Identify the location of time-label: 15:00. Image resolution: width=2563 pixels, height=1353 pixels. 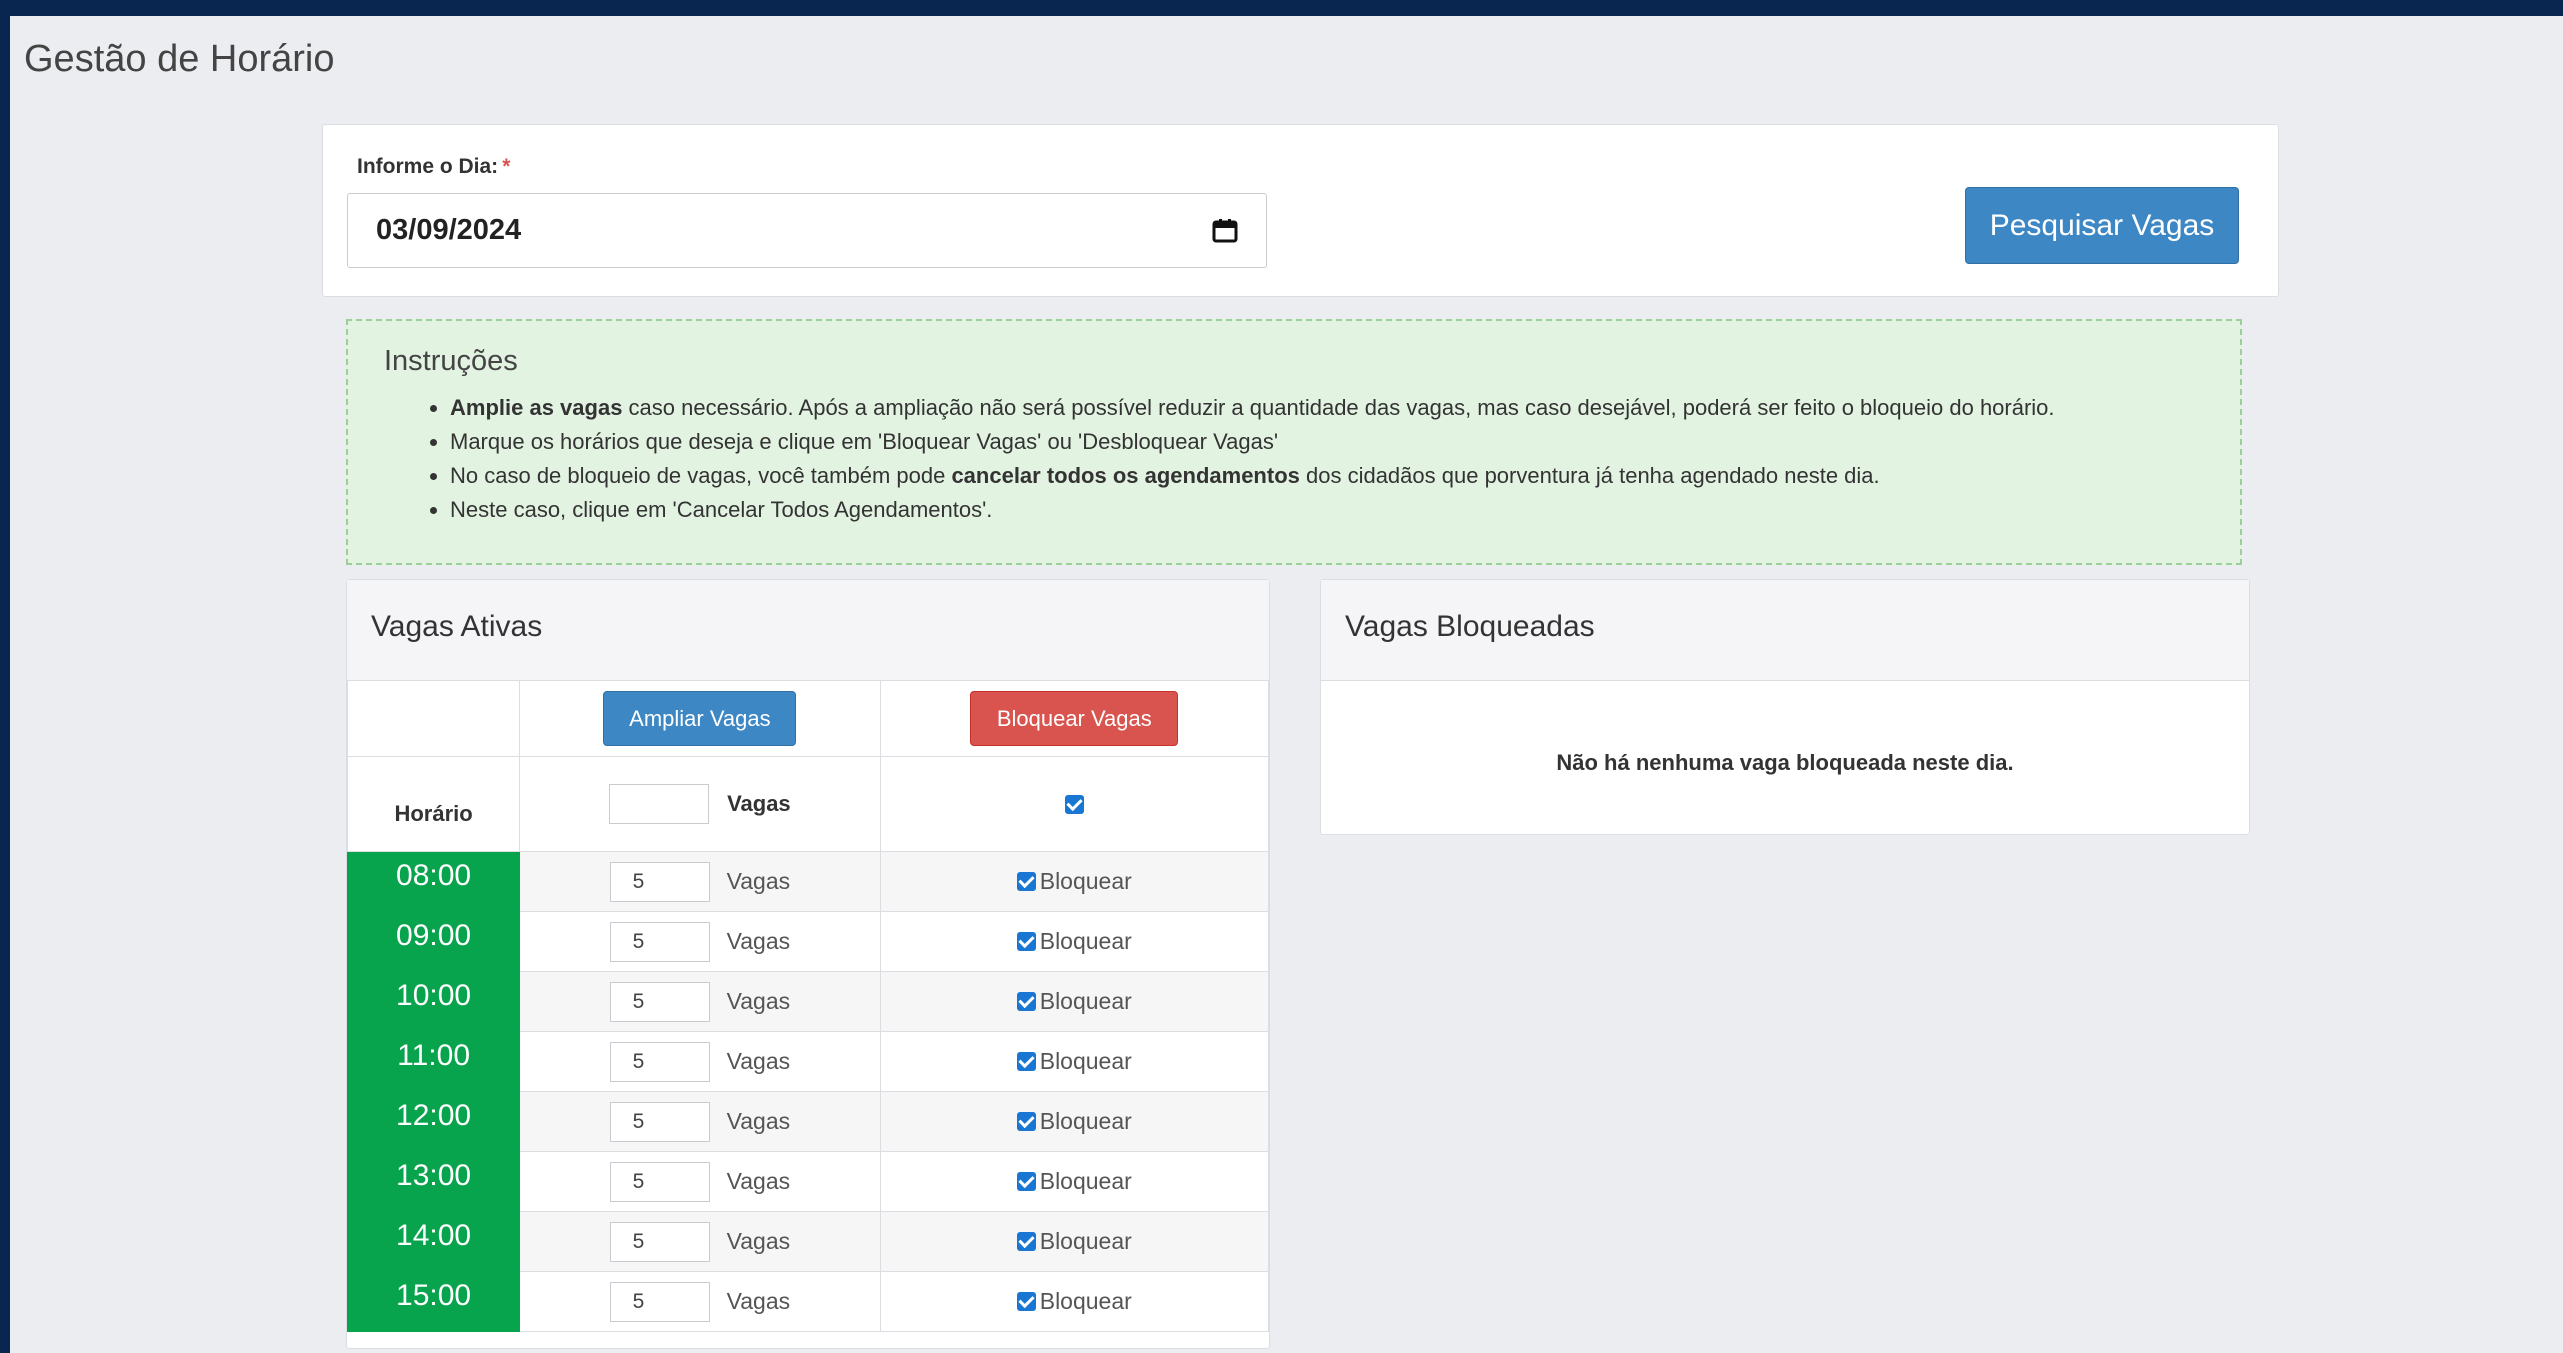
(434, 1295).